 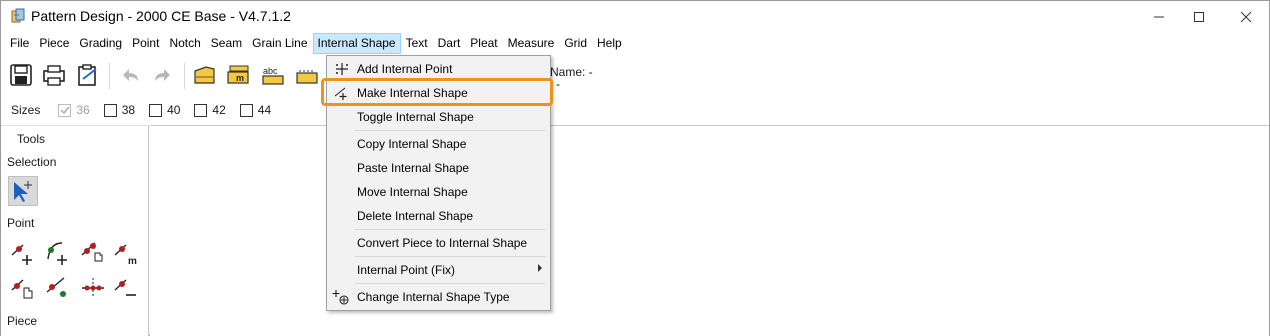 I want to click on select-tool-button, so click(x=23, y=191).